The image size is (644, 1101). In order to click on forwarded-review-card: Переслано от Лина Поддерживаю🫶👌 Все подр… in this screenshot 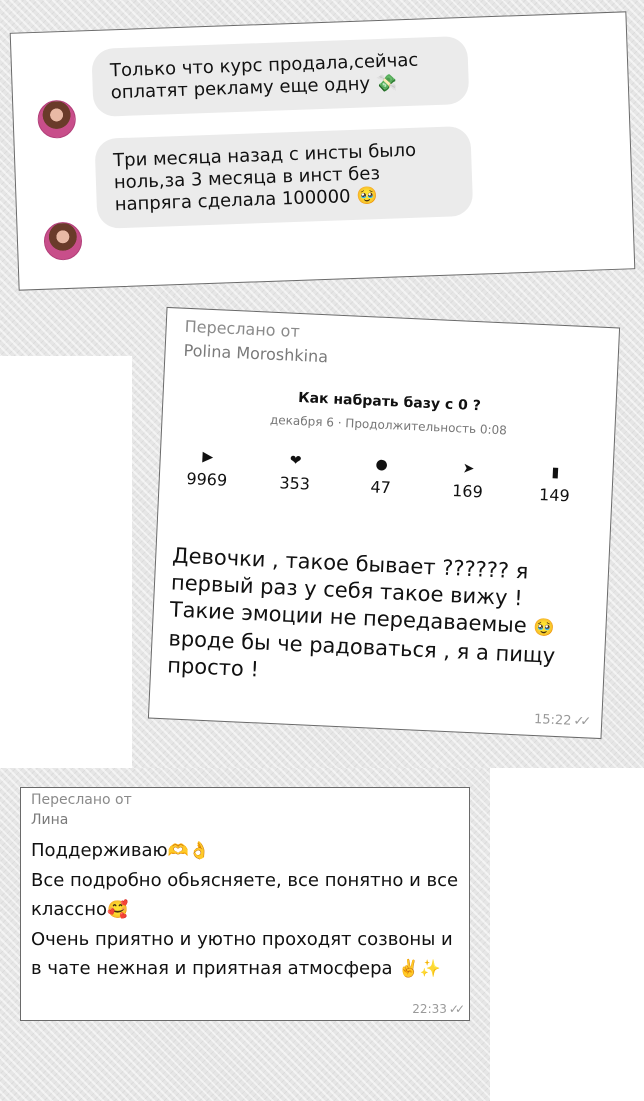, I will do `click(245, 904)`.